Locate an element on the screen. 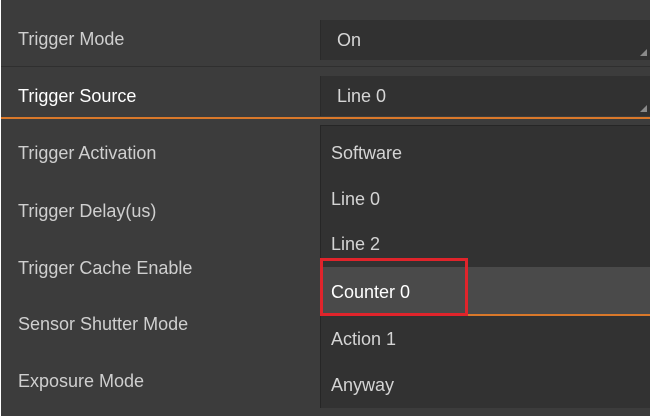  selected-row-underline is located at coordinates (325, 118).